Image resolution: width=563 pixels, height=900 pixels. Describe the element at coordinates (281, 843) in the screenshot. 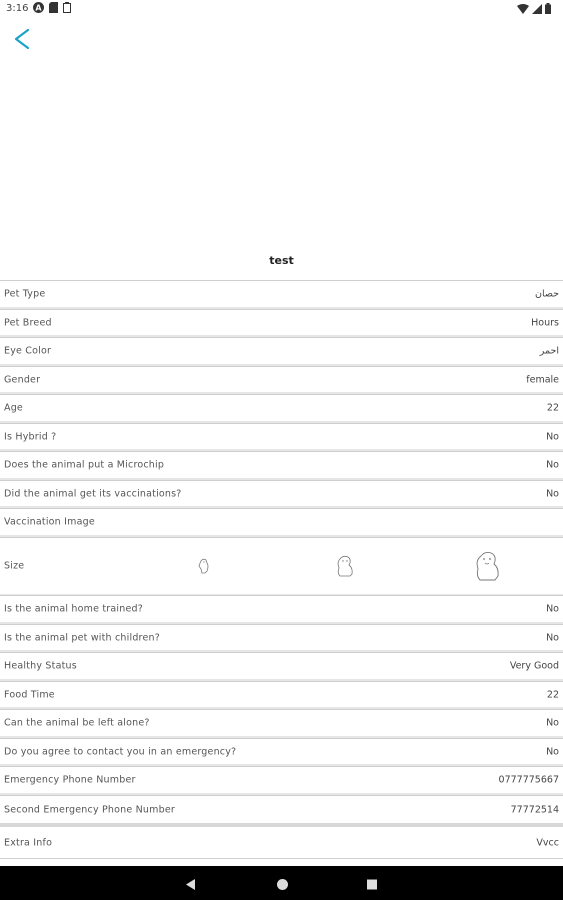

I see `detail-row-extra-info: Extra Info Vvcc` at that location.